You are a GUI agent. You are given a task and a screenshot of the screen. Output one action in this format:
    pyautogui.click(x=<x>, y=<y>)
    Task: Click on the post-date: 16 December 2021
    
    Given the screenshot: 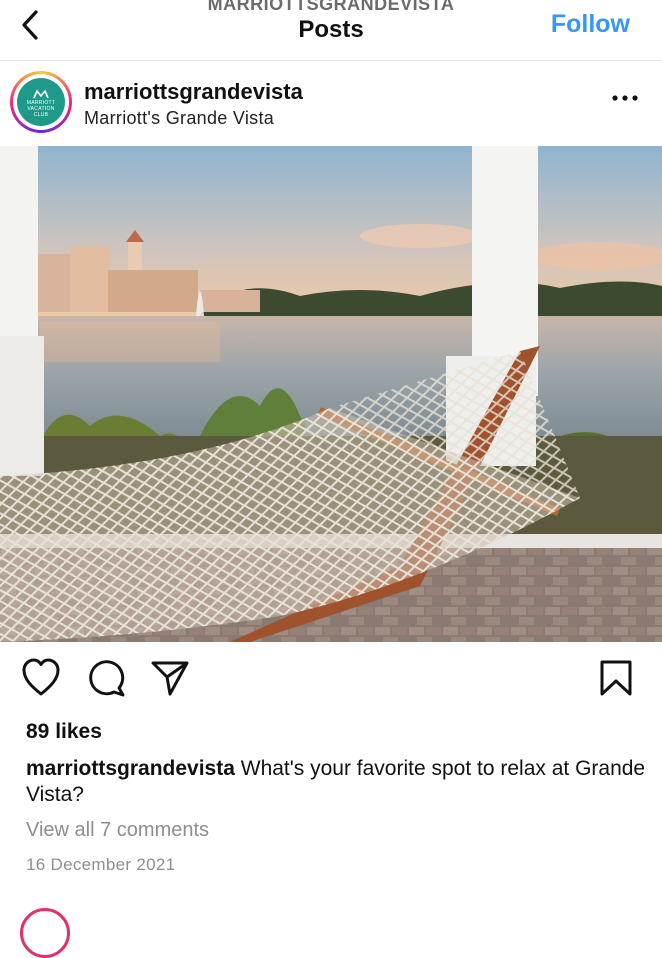 What is the action you would take?
    pyautogui.click(x=101, y=864)
    